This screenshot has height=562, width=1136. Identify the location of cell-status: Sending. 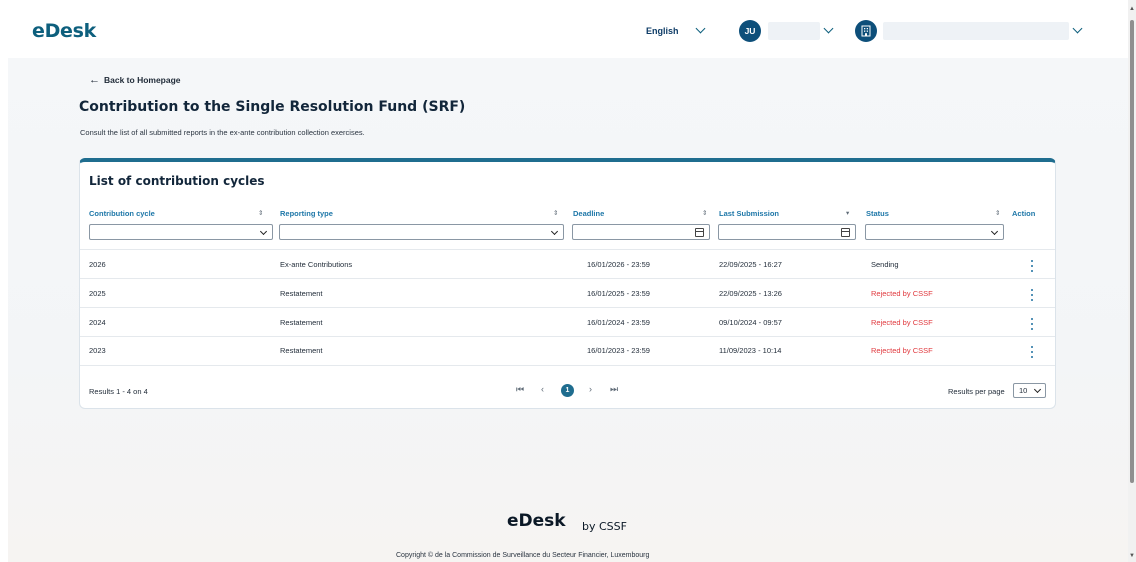
(885, 264).